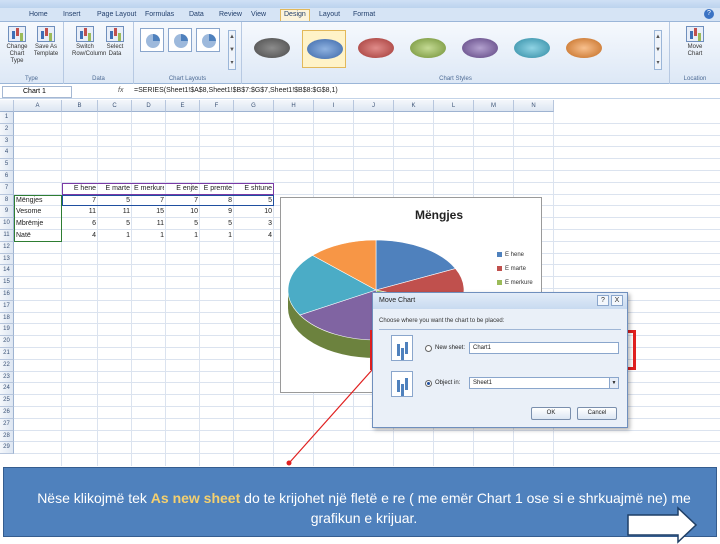  Describe the element at coordinates (7, 200) in the screenshot. I see `row-header: 8` at that location.